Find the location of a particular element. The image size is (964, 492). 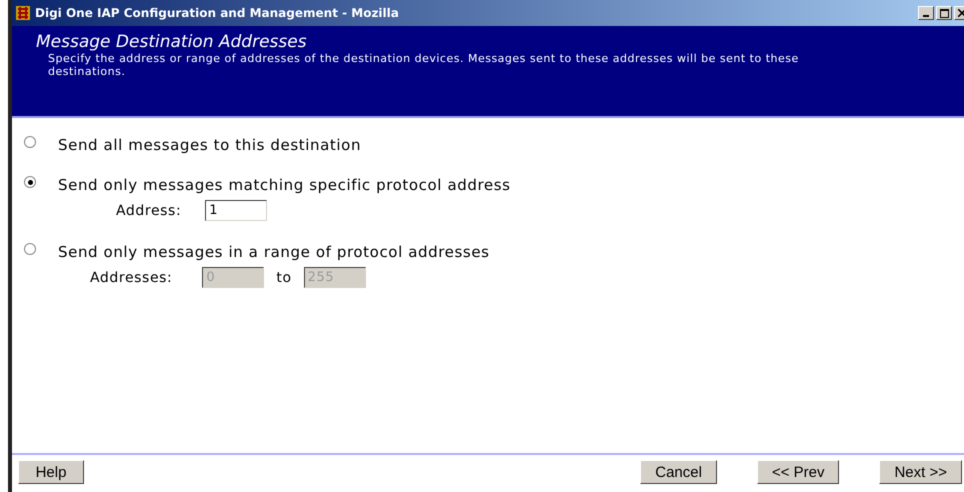

window-title: Digi One IAP Configuration and Management - Mozilla is located at coordinates (217, 13).